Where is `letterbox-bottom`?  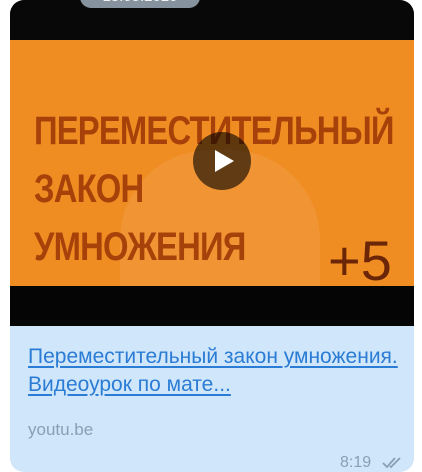 letterbox-bottom is located at coordinates (212, 306).